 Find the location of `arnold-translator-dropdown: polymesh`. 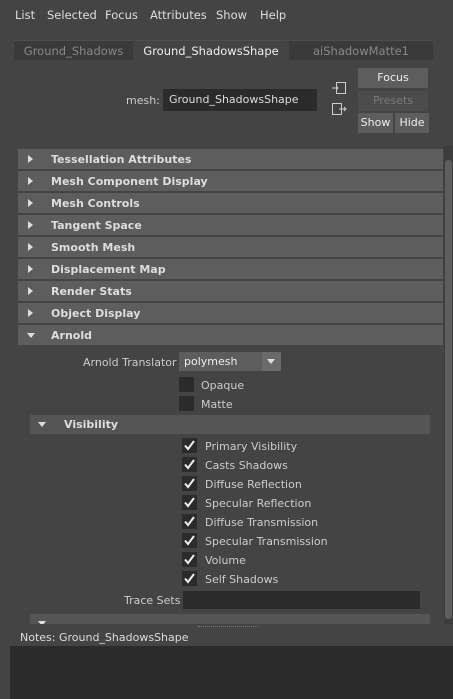

arnold-translator-dropdown: polymesh is located at coordinates (230, 361).